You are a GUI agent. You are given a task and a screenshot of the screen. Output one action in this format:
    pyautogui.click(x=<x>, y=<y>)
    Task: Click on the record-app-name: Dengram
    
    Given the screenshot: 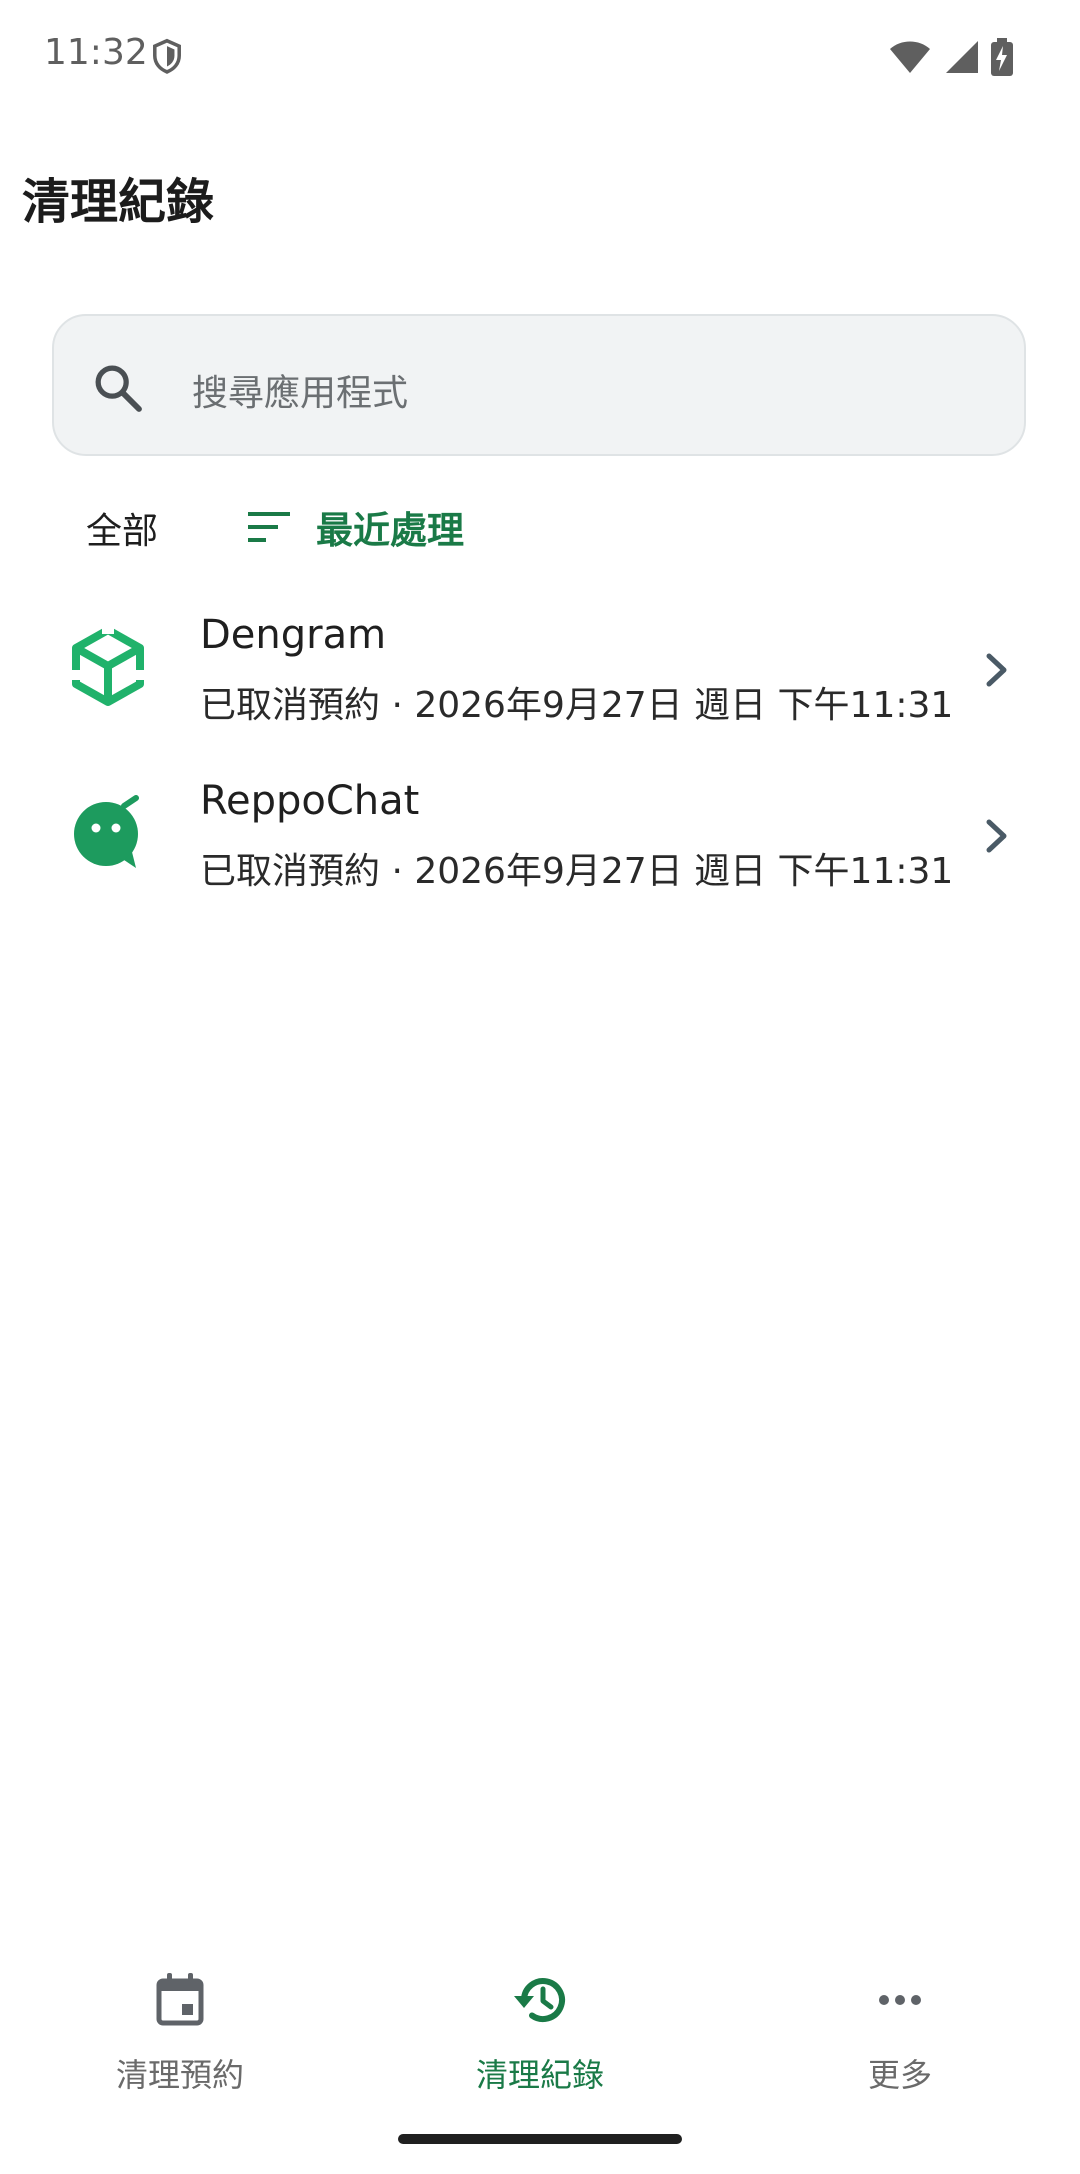 What is the action you would take?
    pyautogui.click(x=293, y=635)
    